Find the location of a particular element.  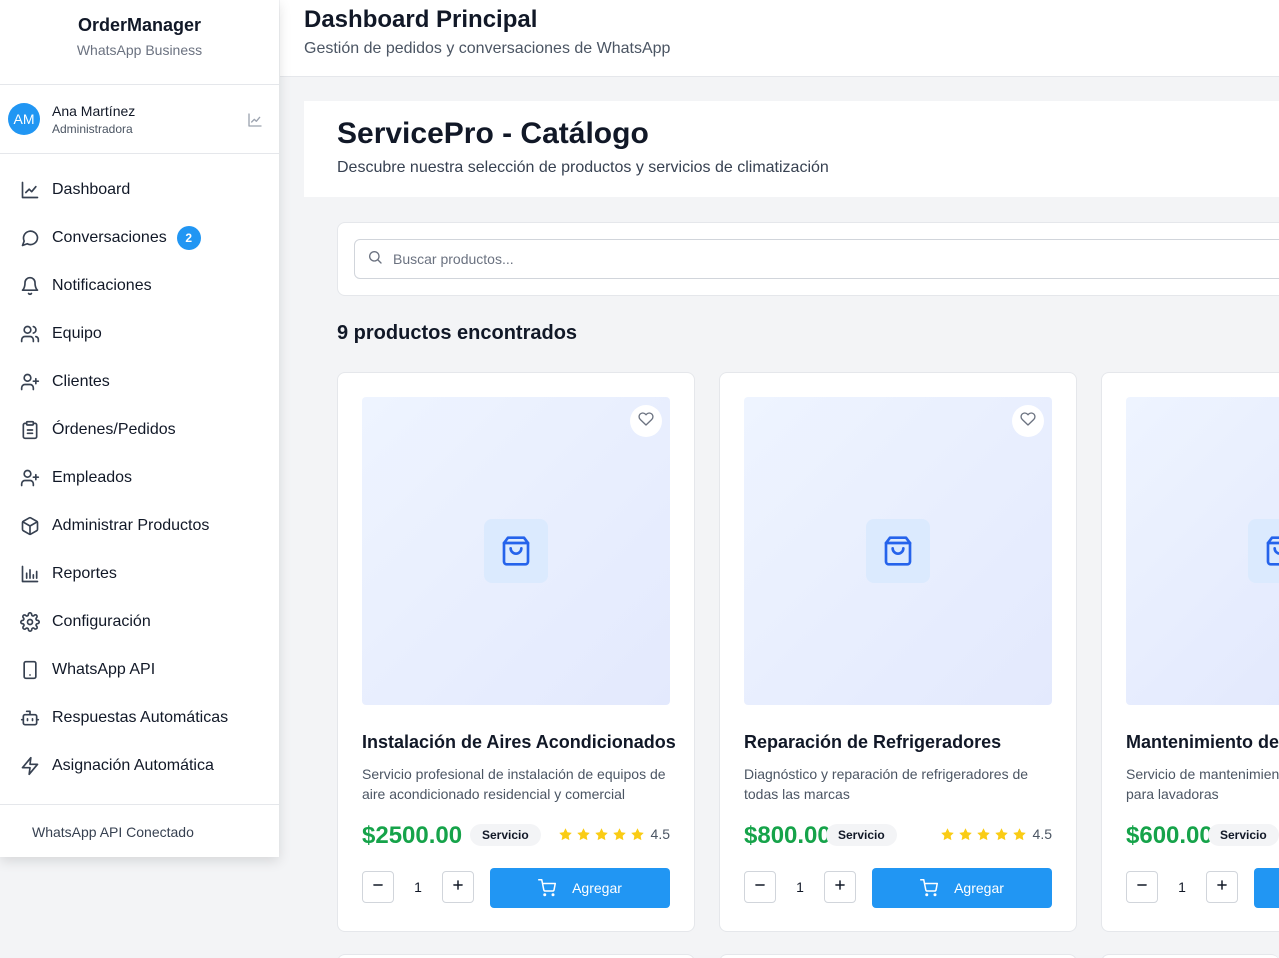

sidebar-item-label: Asignación Automática is located at coordinates (133, 765).